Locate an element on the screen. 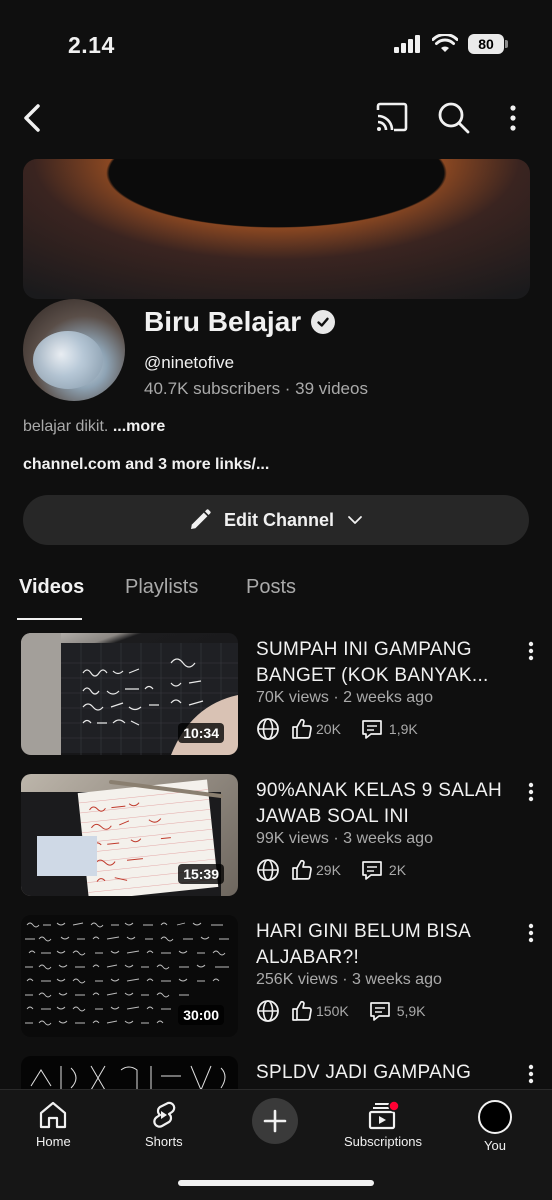 This screenshot has width=552, height=1200. nav-home: Home is located at coordinates (53, 1124).